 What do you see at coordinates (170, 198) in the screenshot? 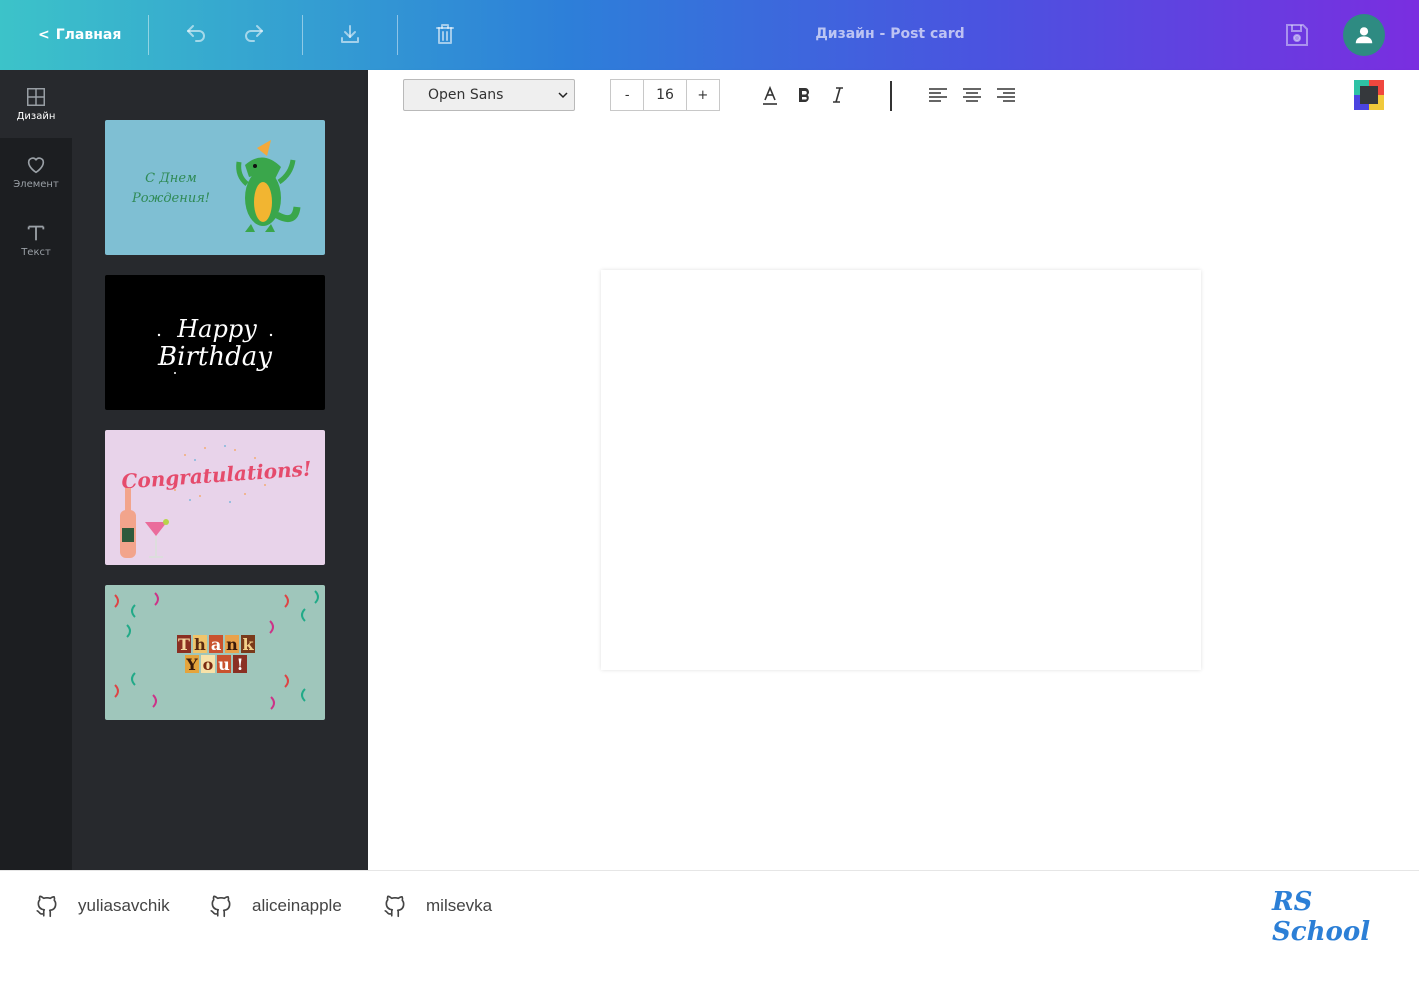
I see `svg-text: Рождения!` at bounding box center [170, 198].